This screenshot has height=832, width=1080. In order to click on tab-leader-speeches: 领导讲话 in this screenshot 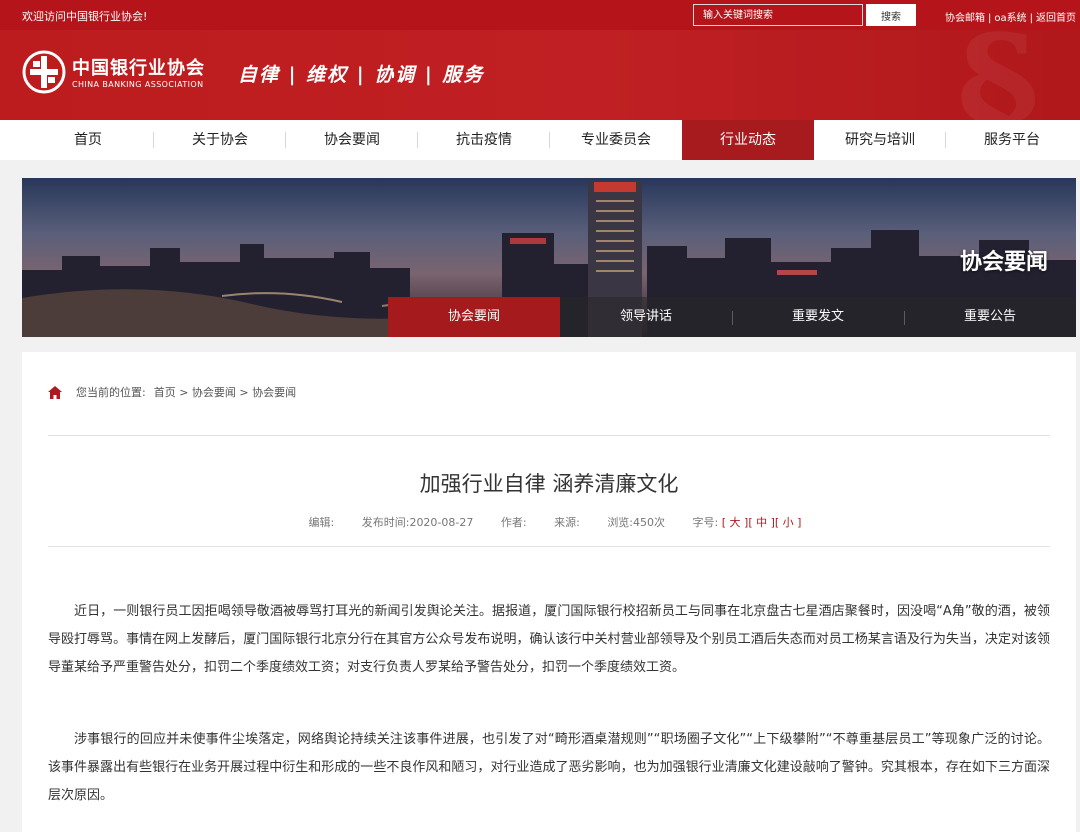, I will do `click(646, 317)`.